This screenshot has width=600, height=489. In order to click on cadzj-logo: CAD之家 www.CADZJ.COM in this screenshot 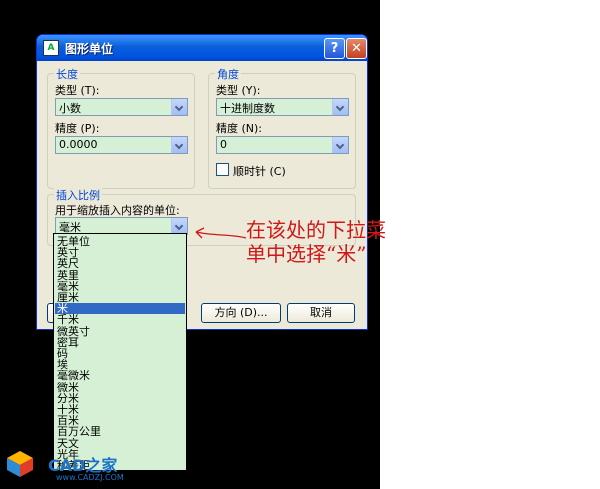, I will do `click(96, 467)`.